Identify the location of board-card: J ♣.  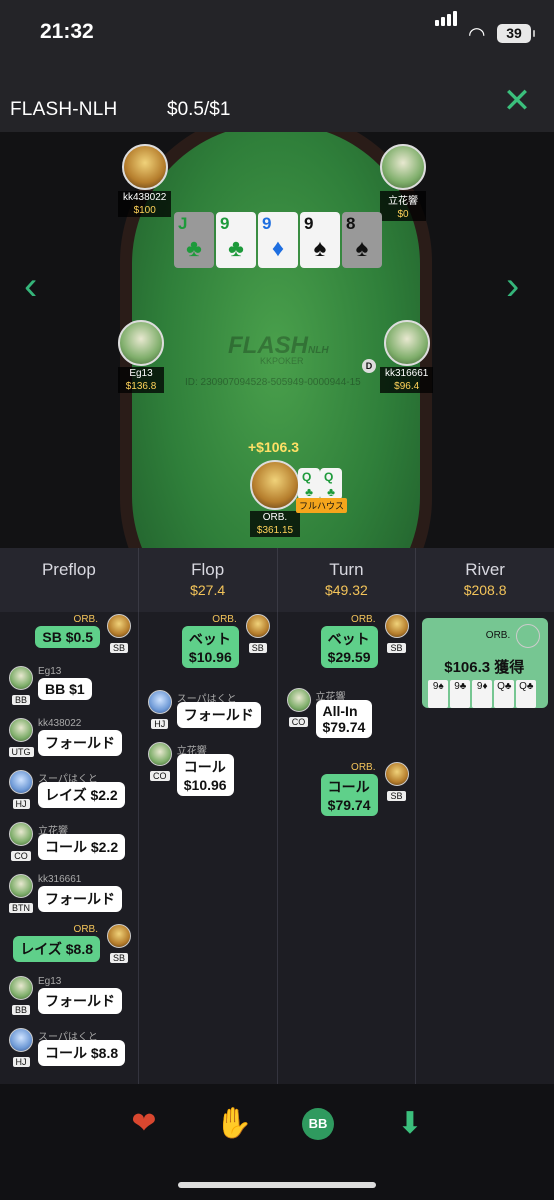
(194, 240).